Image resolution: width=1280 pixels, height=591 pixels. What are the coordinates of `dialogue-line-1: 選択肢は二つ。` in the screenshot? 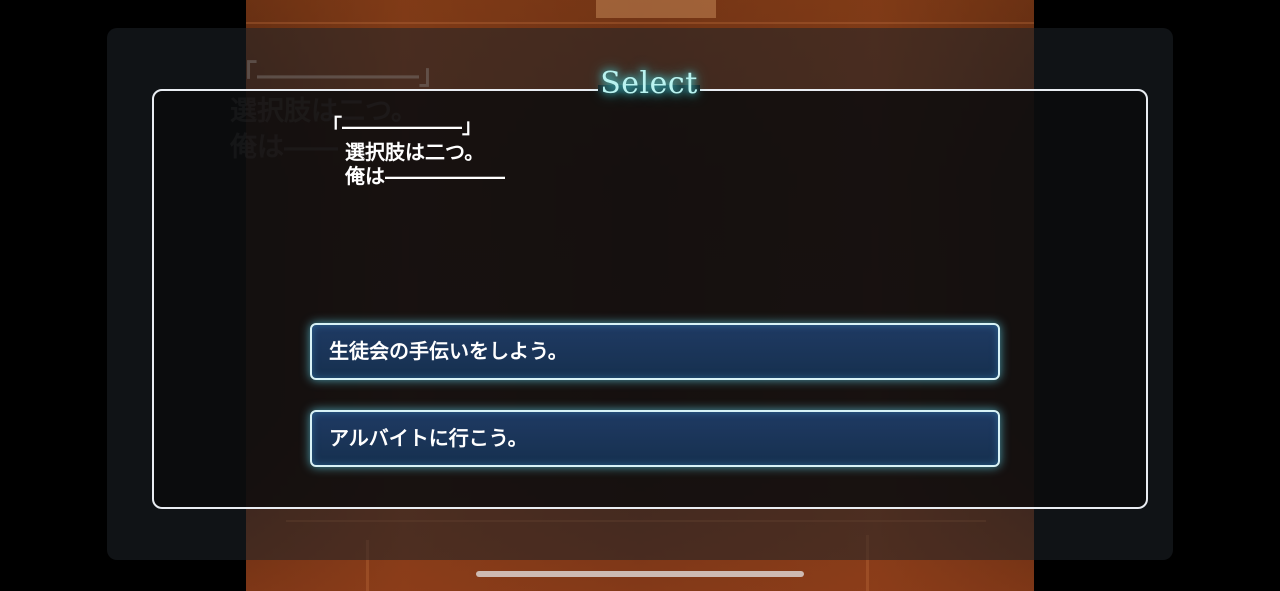 It's located at (415, 152).